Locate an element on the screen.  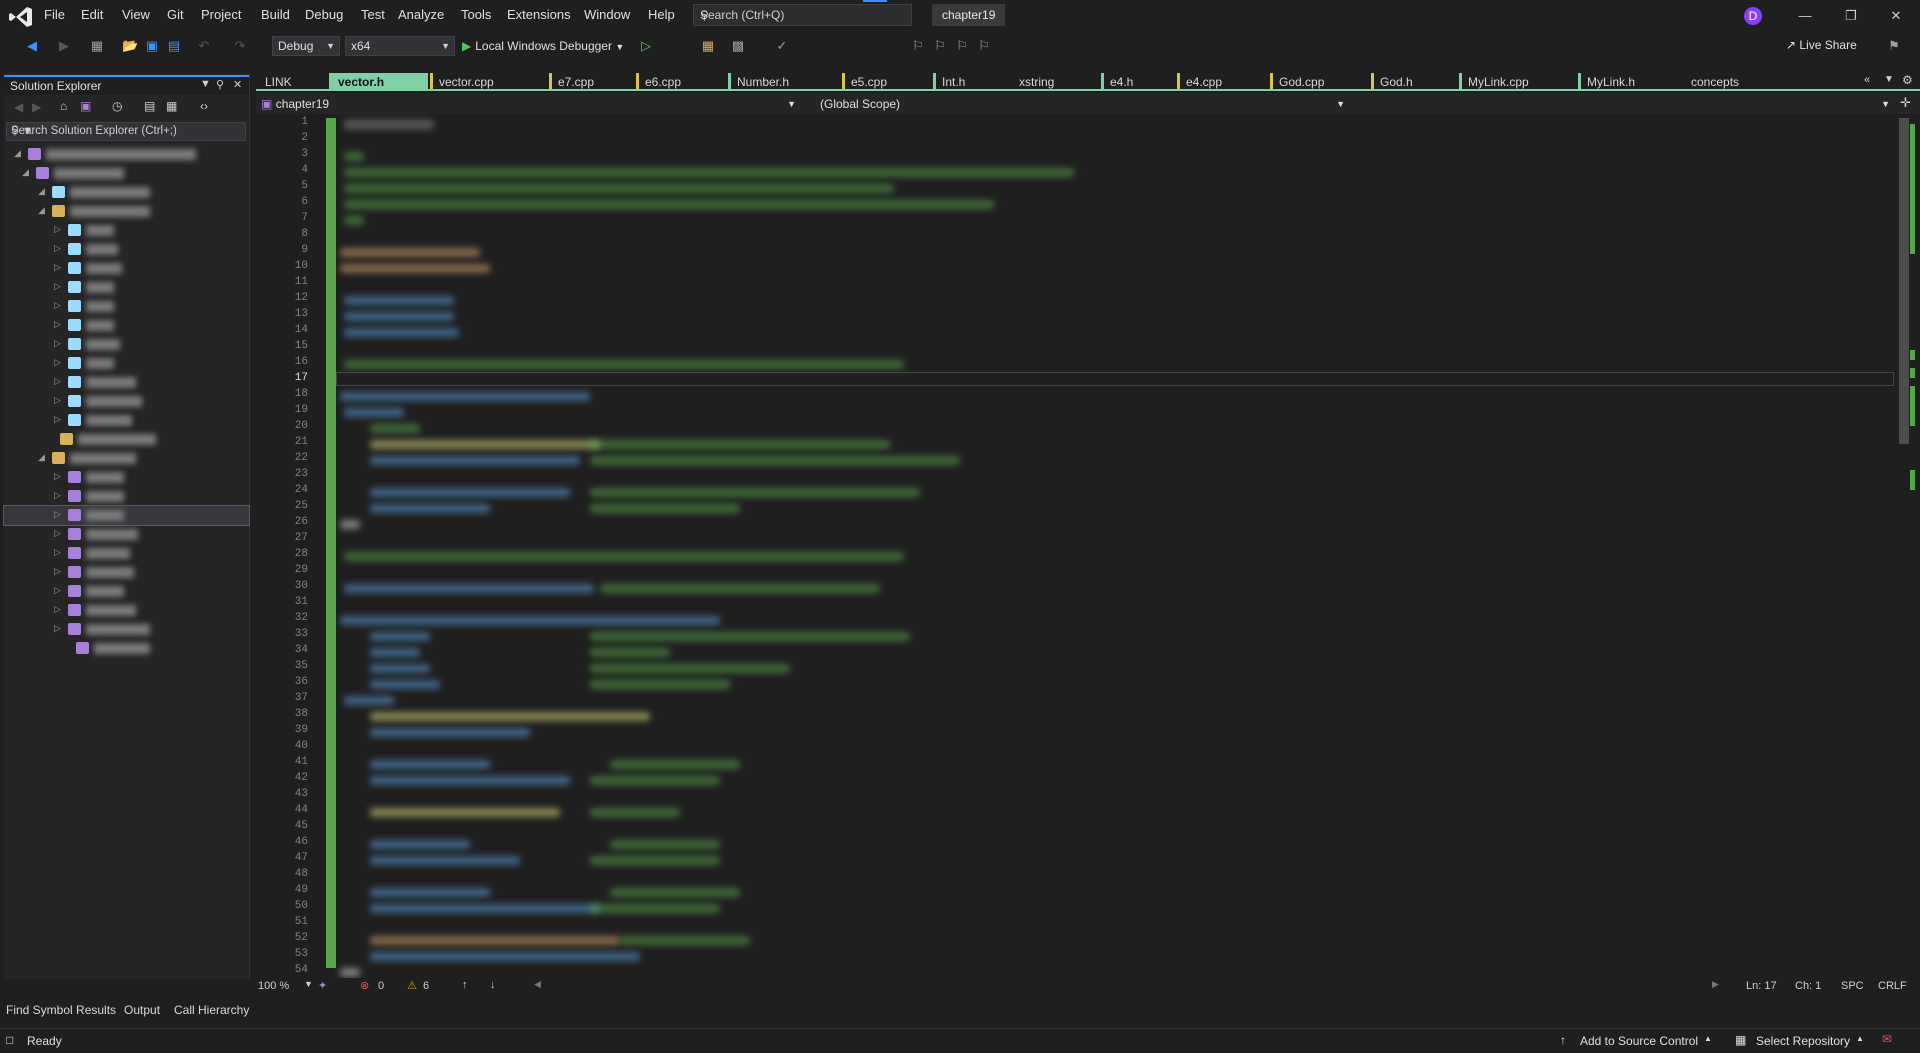
split-icon: ✛ is located at coordinates (1905, 103).